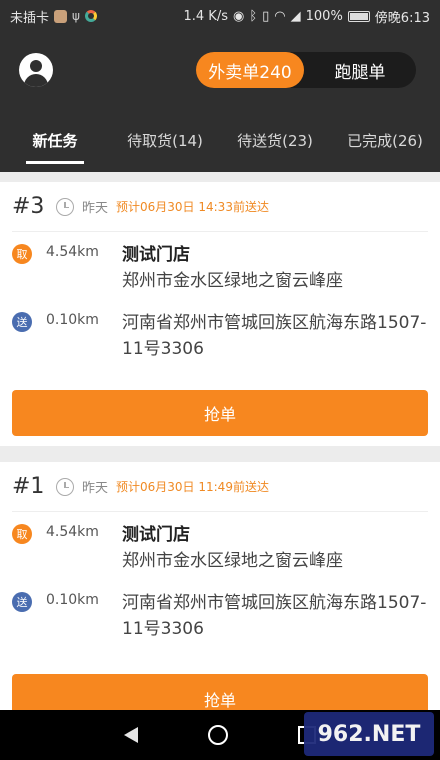 The width and height of the screenshot is (440, 760). What do you see at coordinates (369, 734) in the screenshot?
I see `site-watermark: 962.NET` at bounding box center [369, 734].